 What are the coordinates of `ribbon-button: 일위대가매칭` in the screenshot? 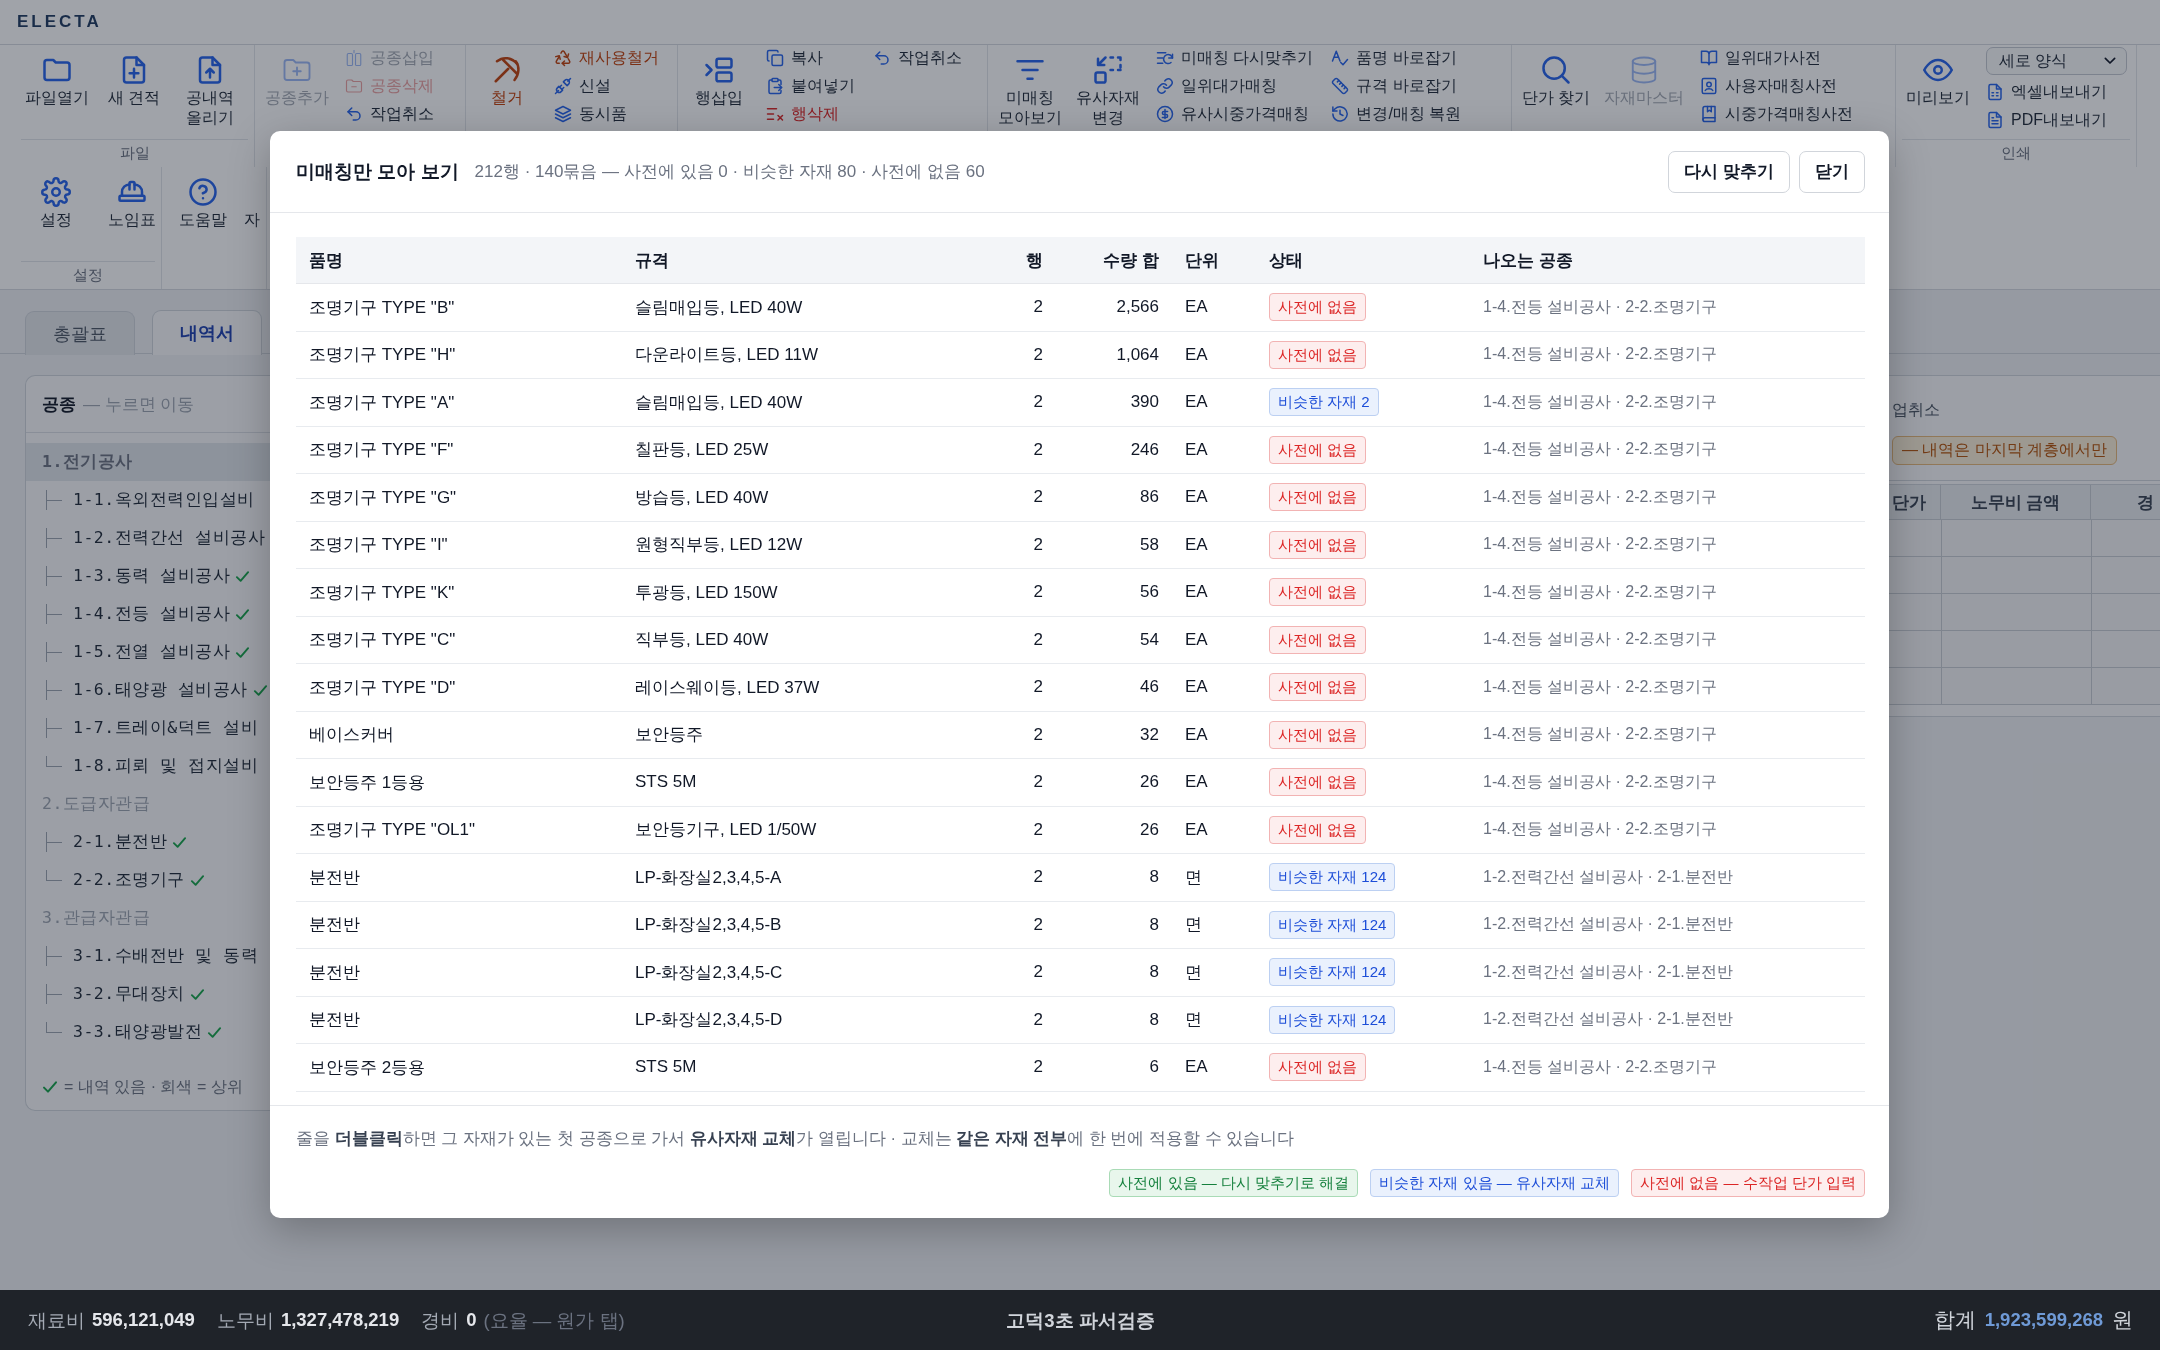 It's located at (1235, 86).